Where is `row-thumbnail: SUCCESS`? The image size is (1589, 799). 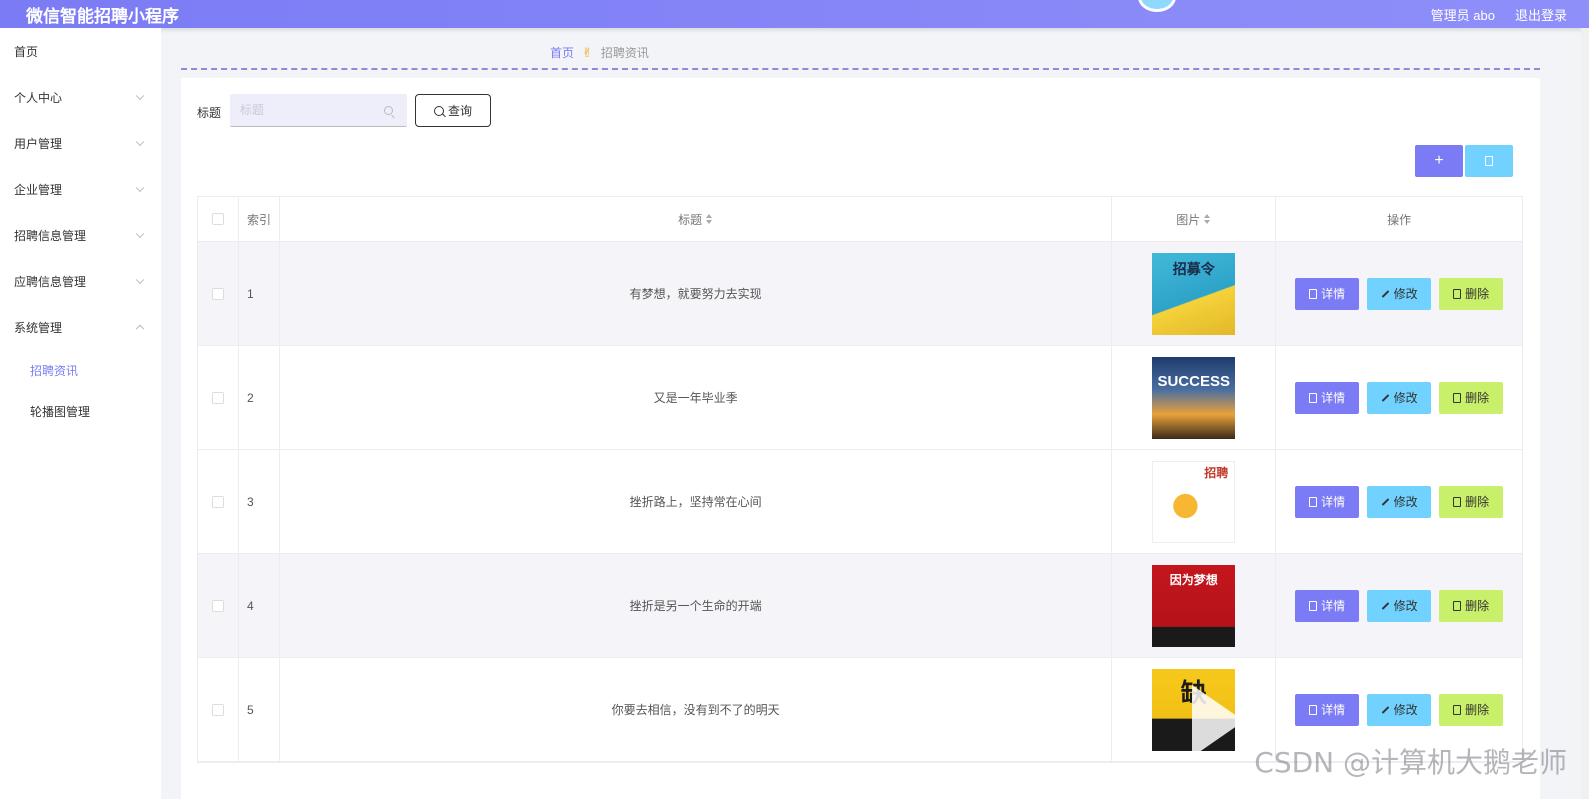
row-thumbnail: SUCCESS is located at coordinates (1194, 397).